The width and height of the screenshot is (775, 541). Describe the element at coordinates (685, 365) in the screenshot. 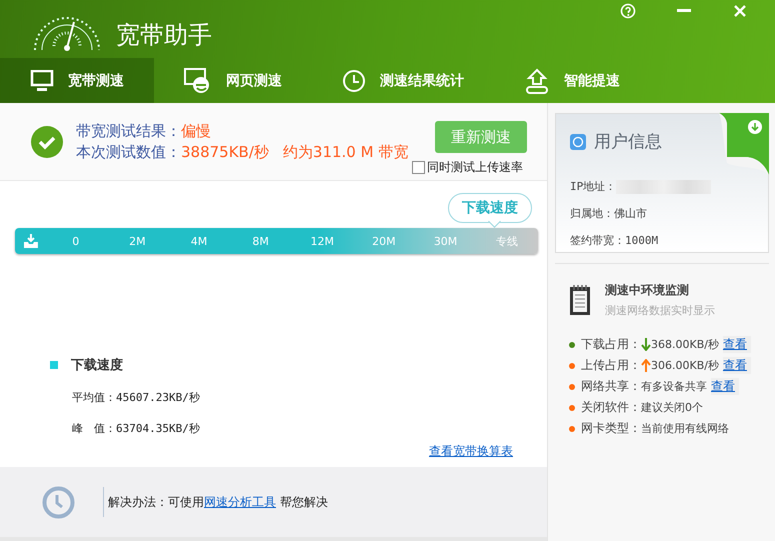

I see `item-value: 306.00KB/秒` at that location.